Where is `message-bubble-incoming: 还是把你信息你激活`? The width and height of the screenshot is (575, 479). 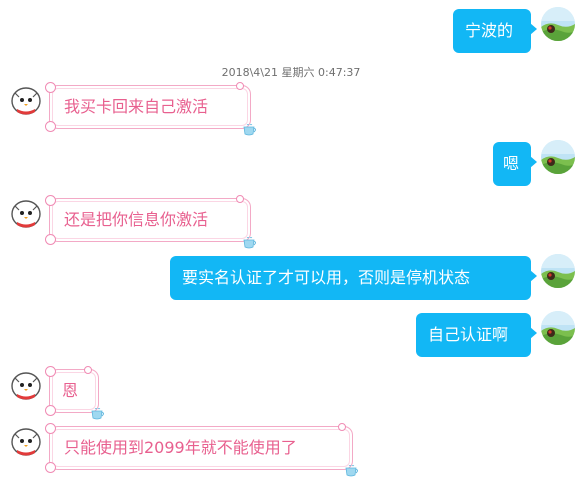 message-bubble-incoming: 还是把你信息你激活 is located at coordinates (148, 218).